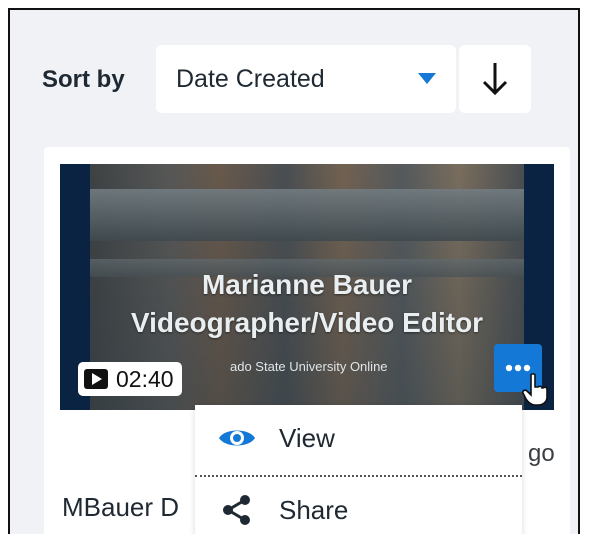  I want to click on arrow-down-icon, so click(495, 79).